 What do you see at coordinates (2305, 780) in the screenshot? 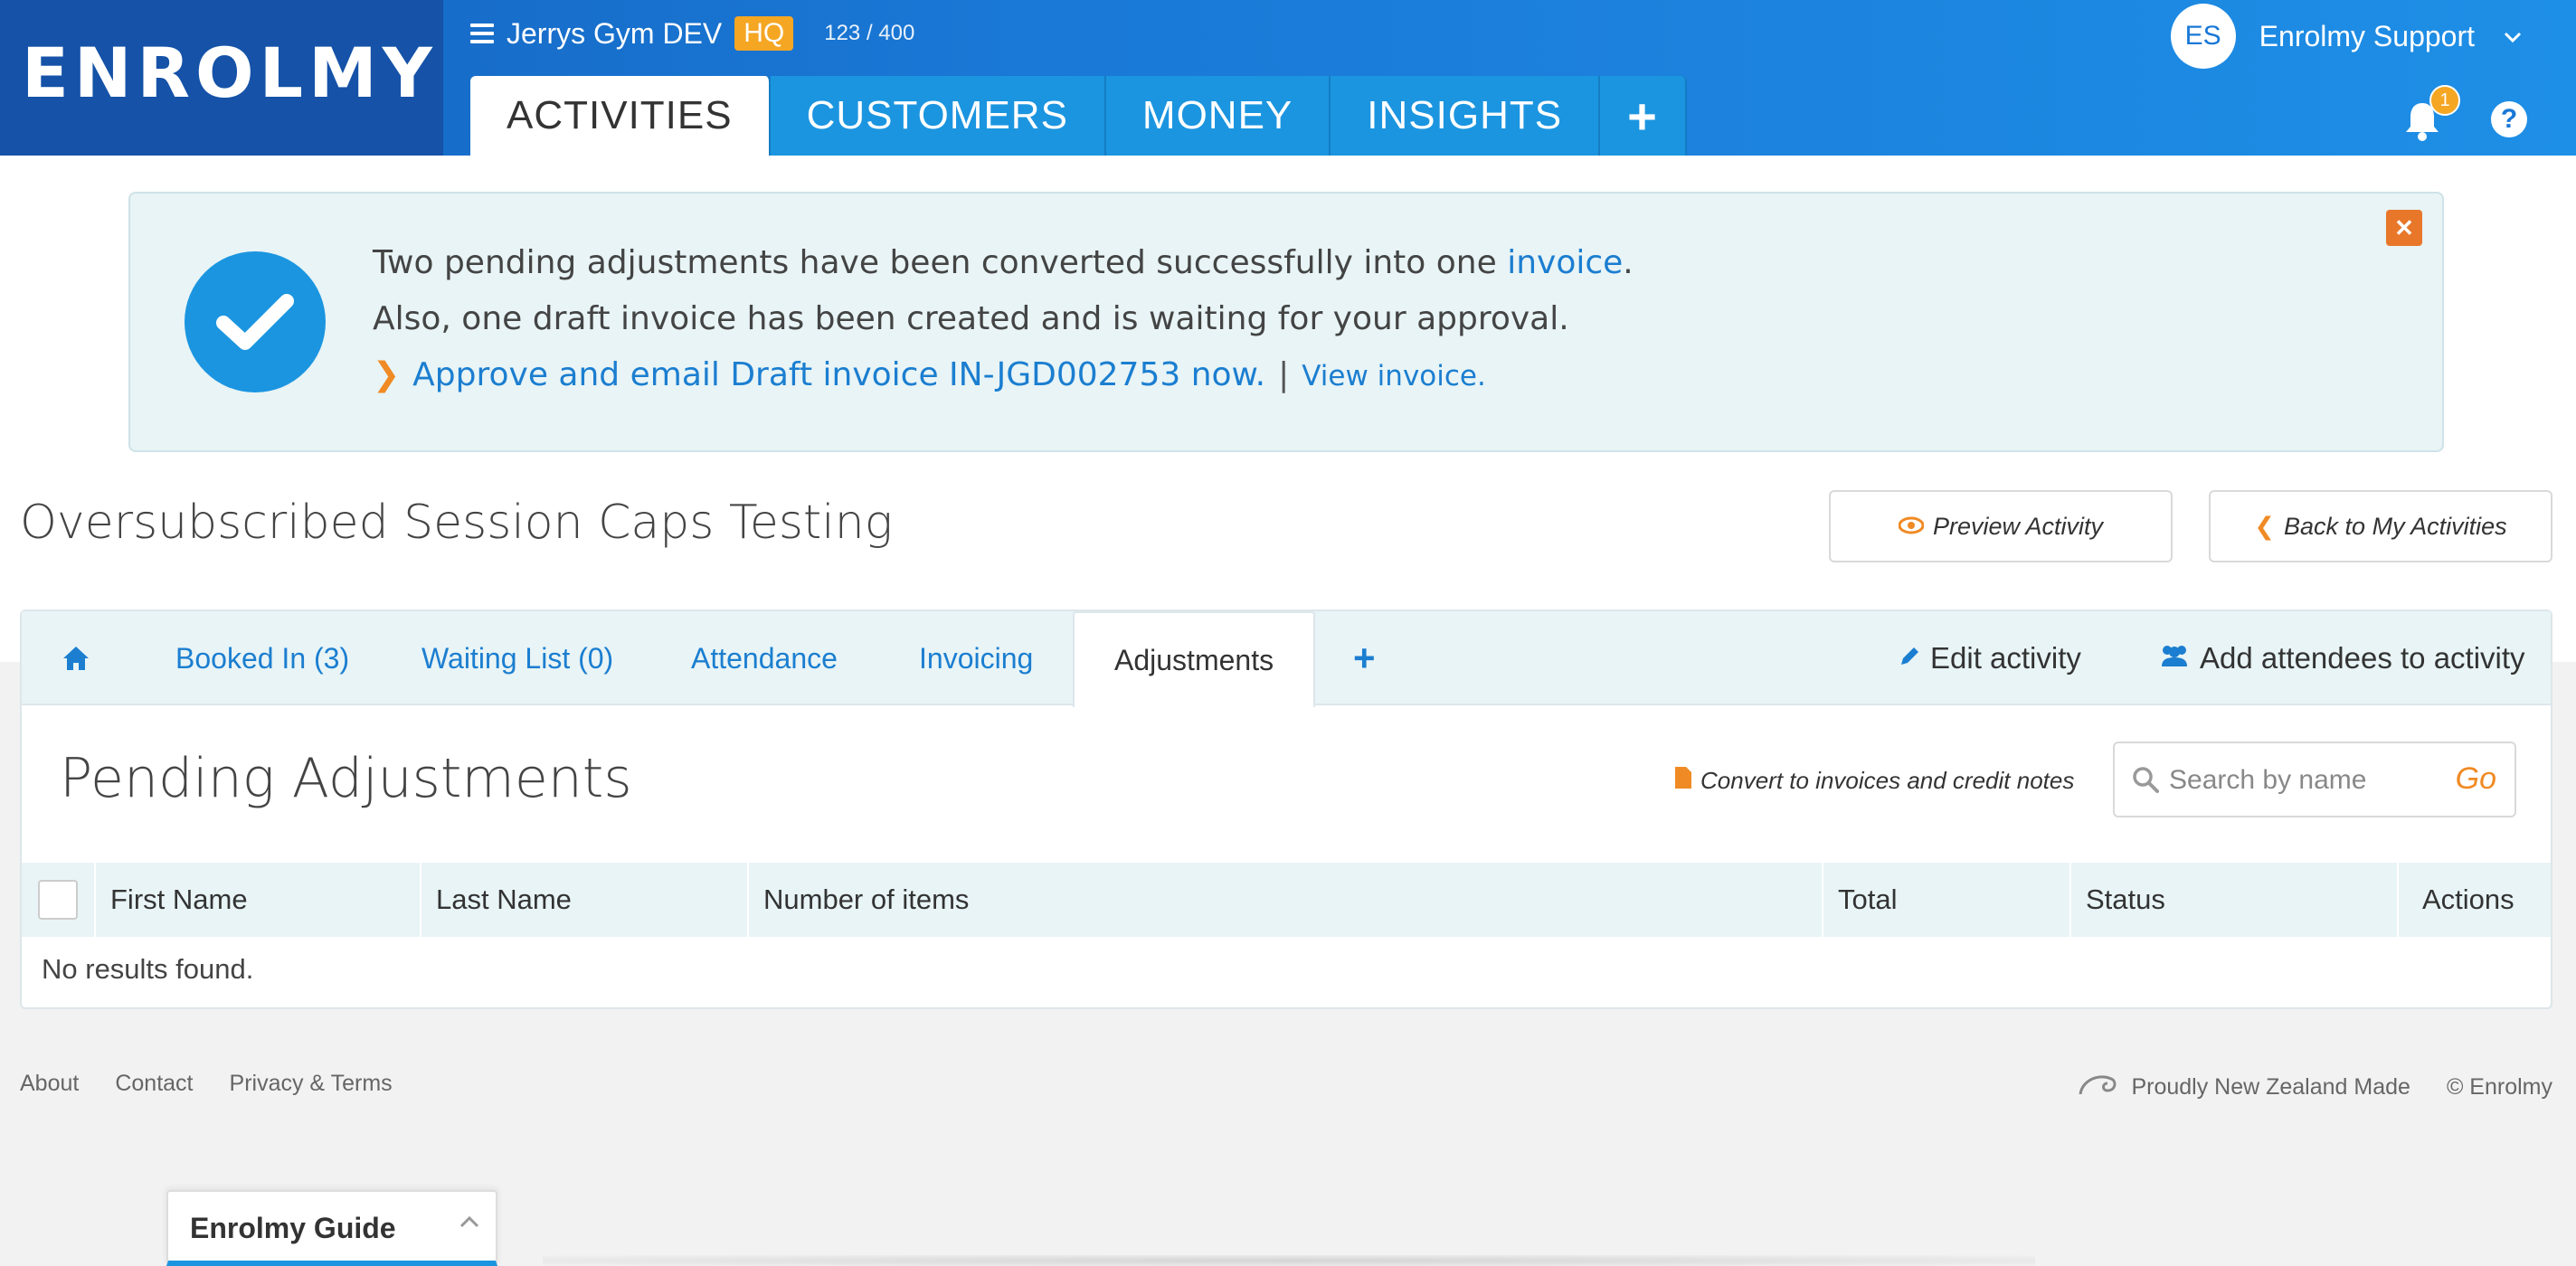
I see `search-input` at bounding box center [2305, 780].